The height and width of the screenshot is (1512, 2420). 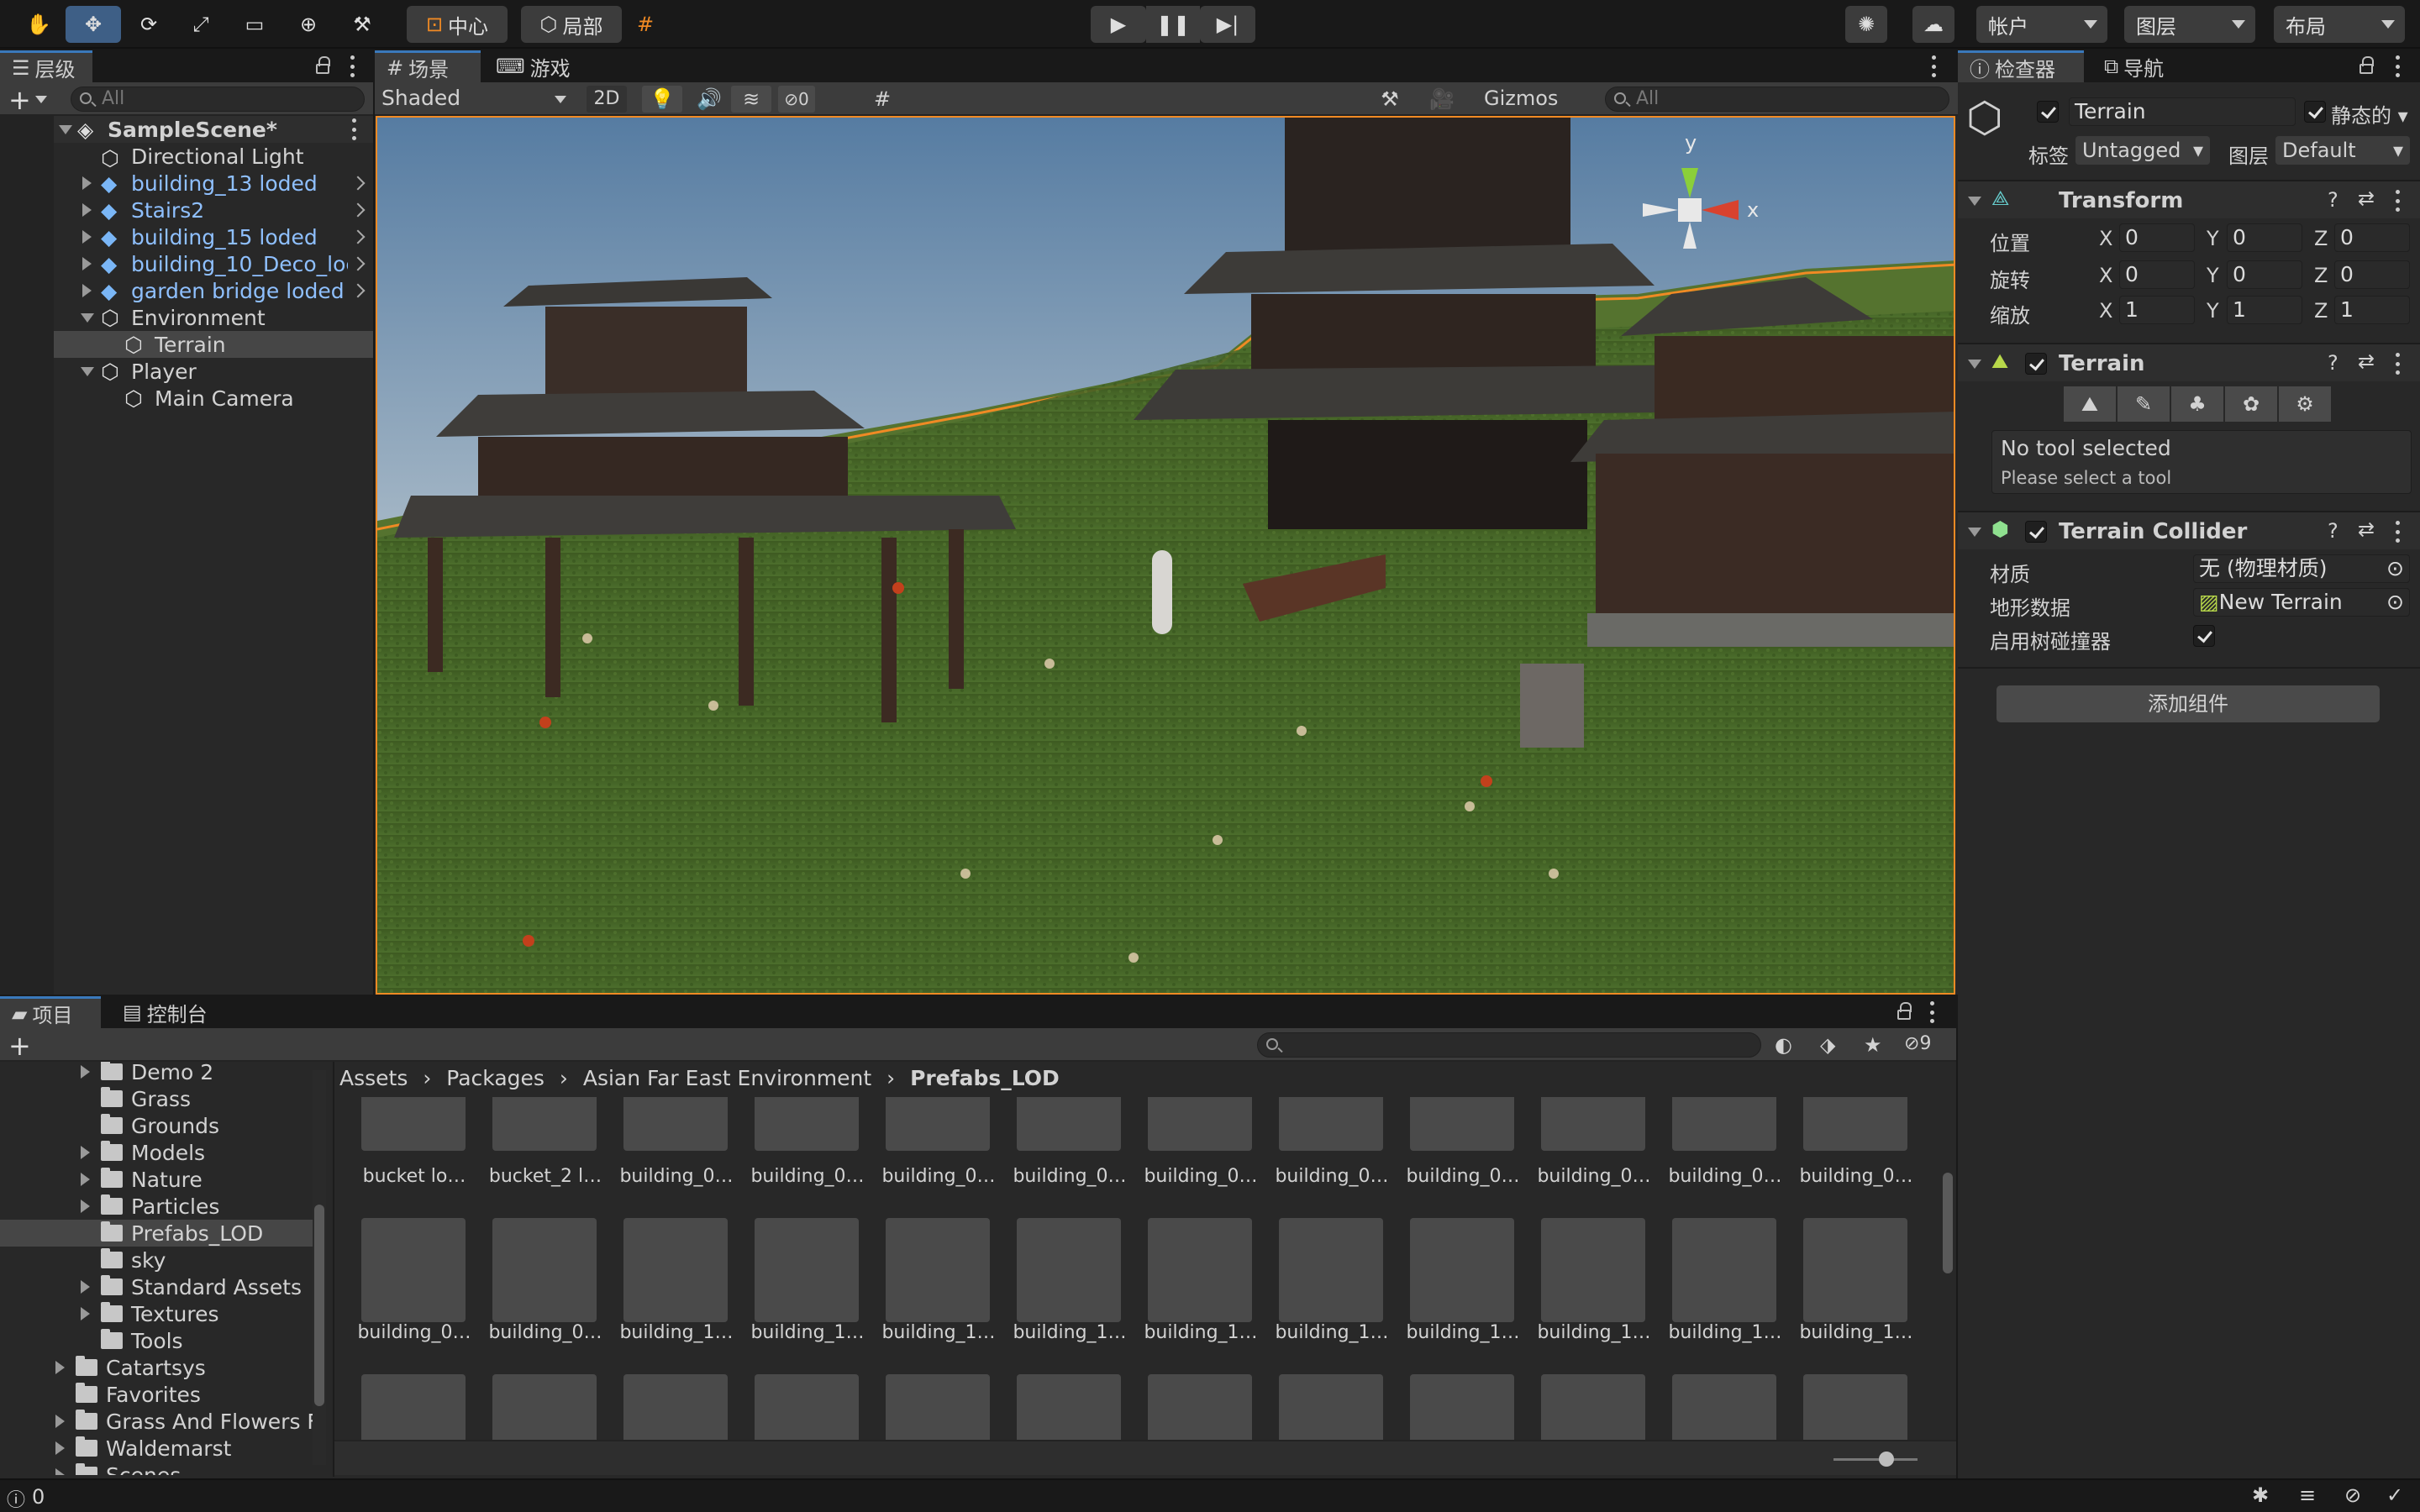 What do you see at coordinates (214, 210) in the screenshot?
I see `list-item: ◆ Stairs2` at bounding box center [214, 210].